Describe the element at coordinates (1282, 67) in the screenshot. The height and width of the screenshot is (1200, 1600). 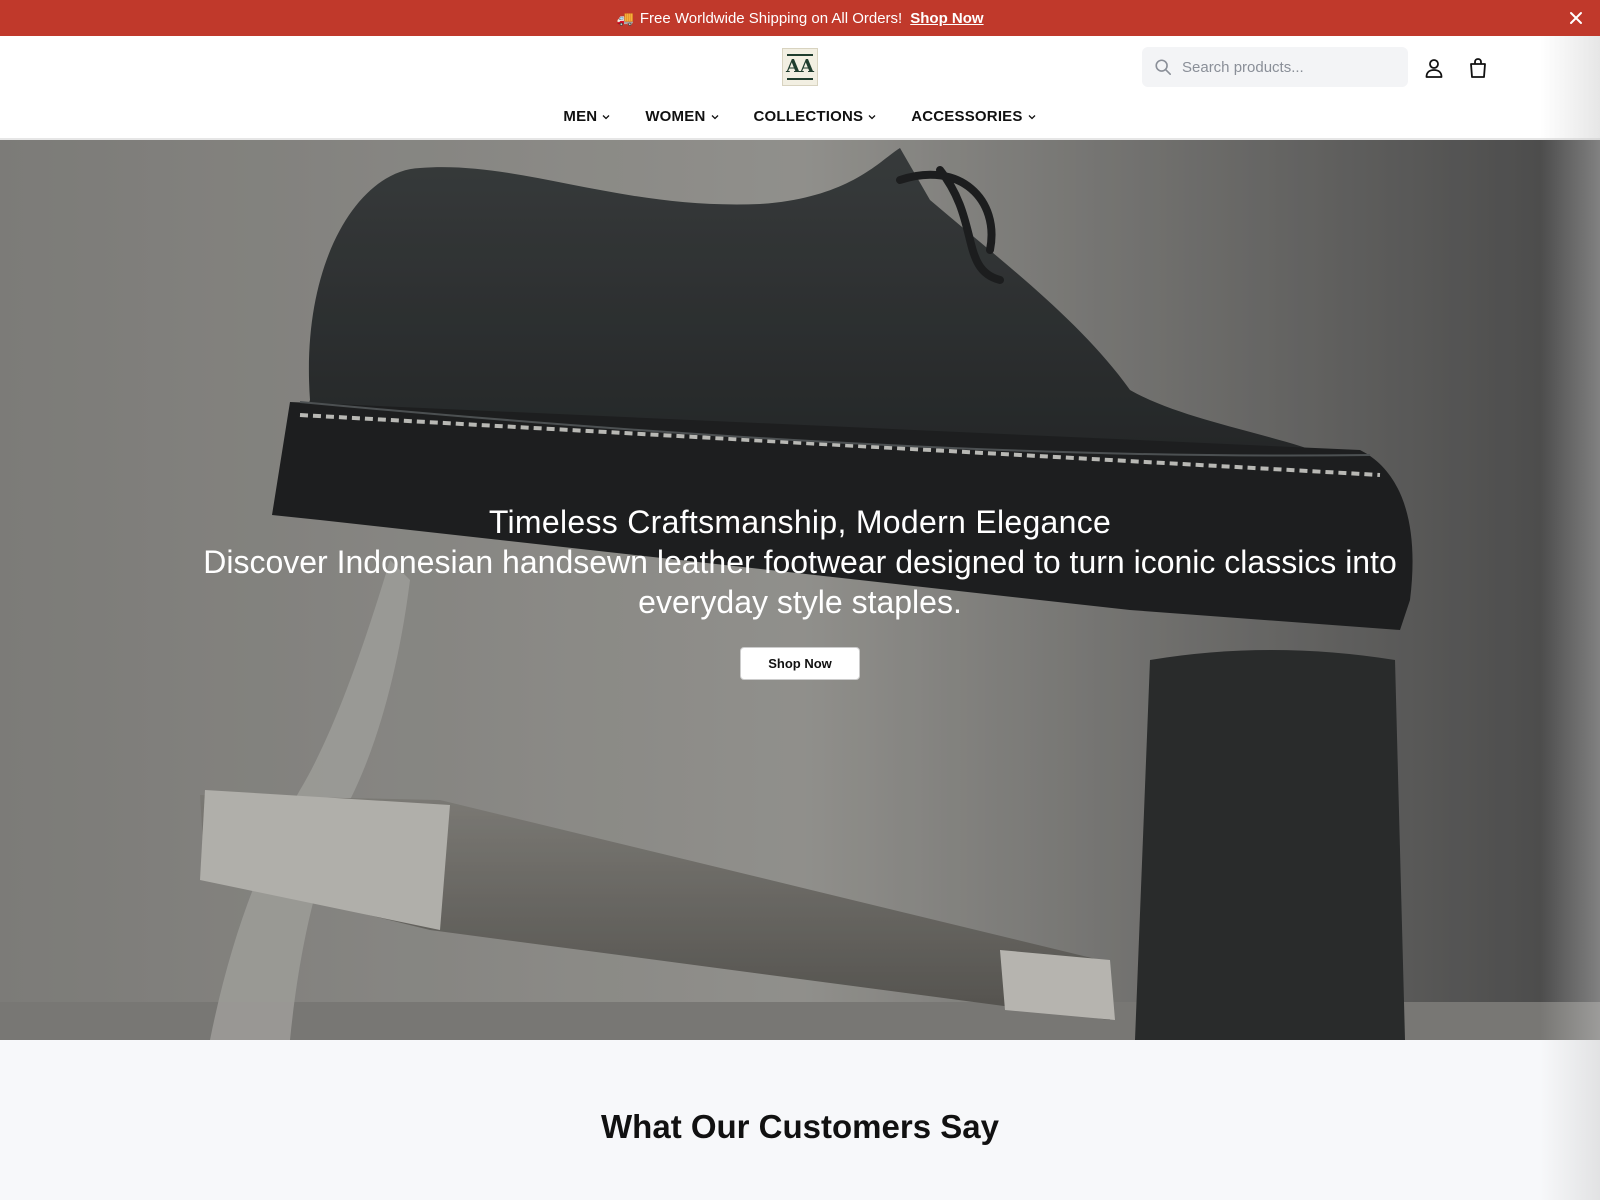
I see `search-input` at that location.